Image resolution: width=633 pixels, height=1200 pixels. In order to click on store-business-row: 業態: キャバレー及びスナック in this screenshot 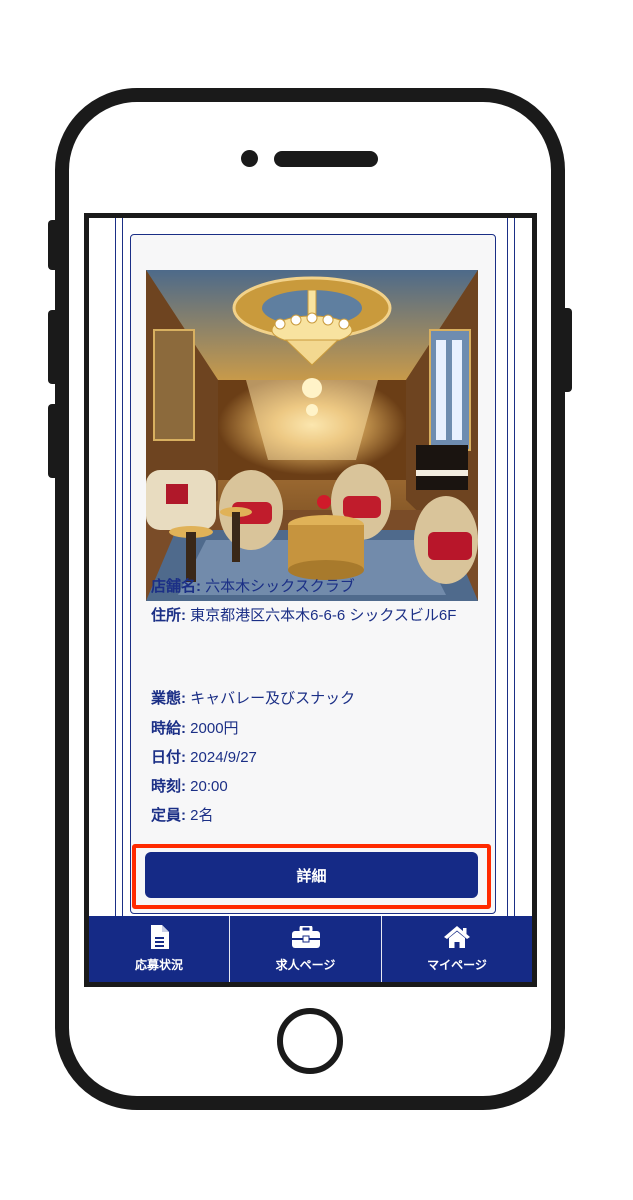, I will do `click(312, 699)`.